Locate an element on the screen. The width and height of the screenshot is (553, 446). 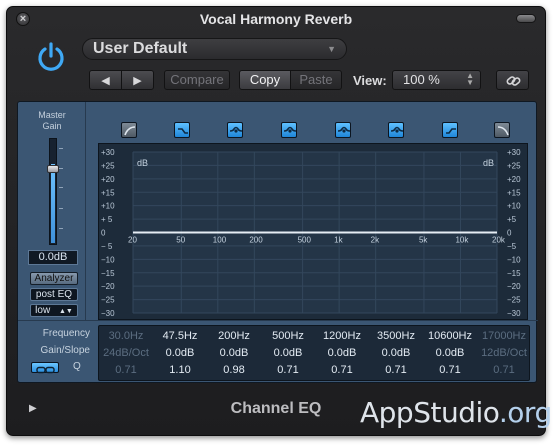
preset-menu: User Default ▼ is located at coordinates (214, 49).